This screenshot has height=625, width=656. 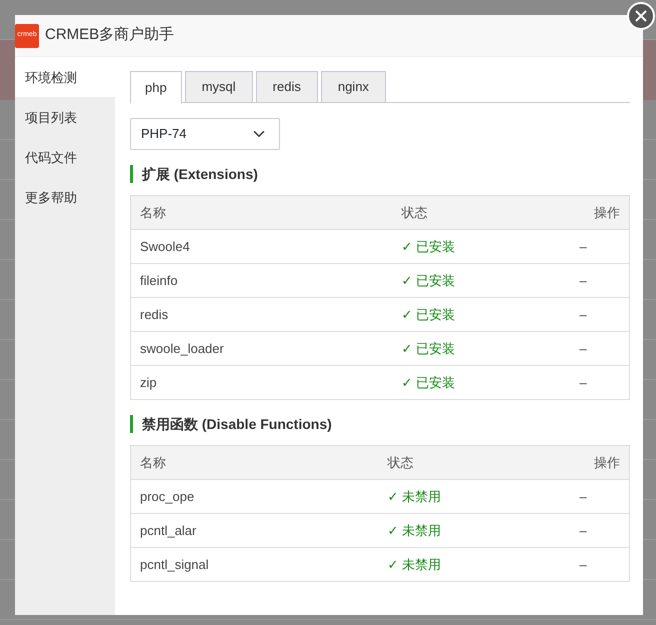 I want to click on tab: php, so click(x=156, y=87).